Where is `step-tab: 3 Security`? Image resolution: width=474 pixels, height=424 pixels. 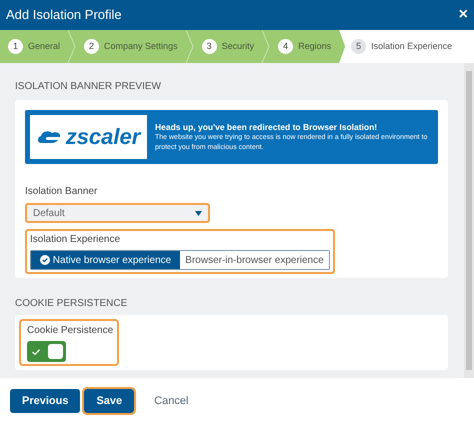
step-tab: 3 Security is located at coordinates (228, 46).